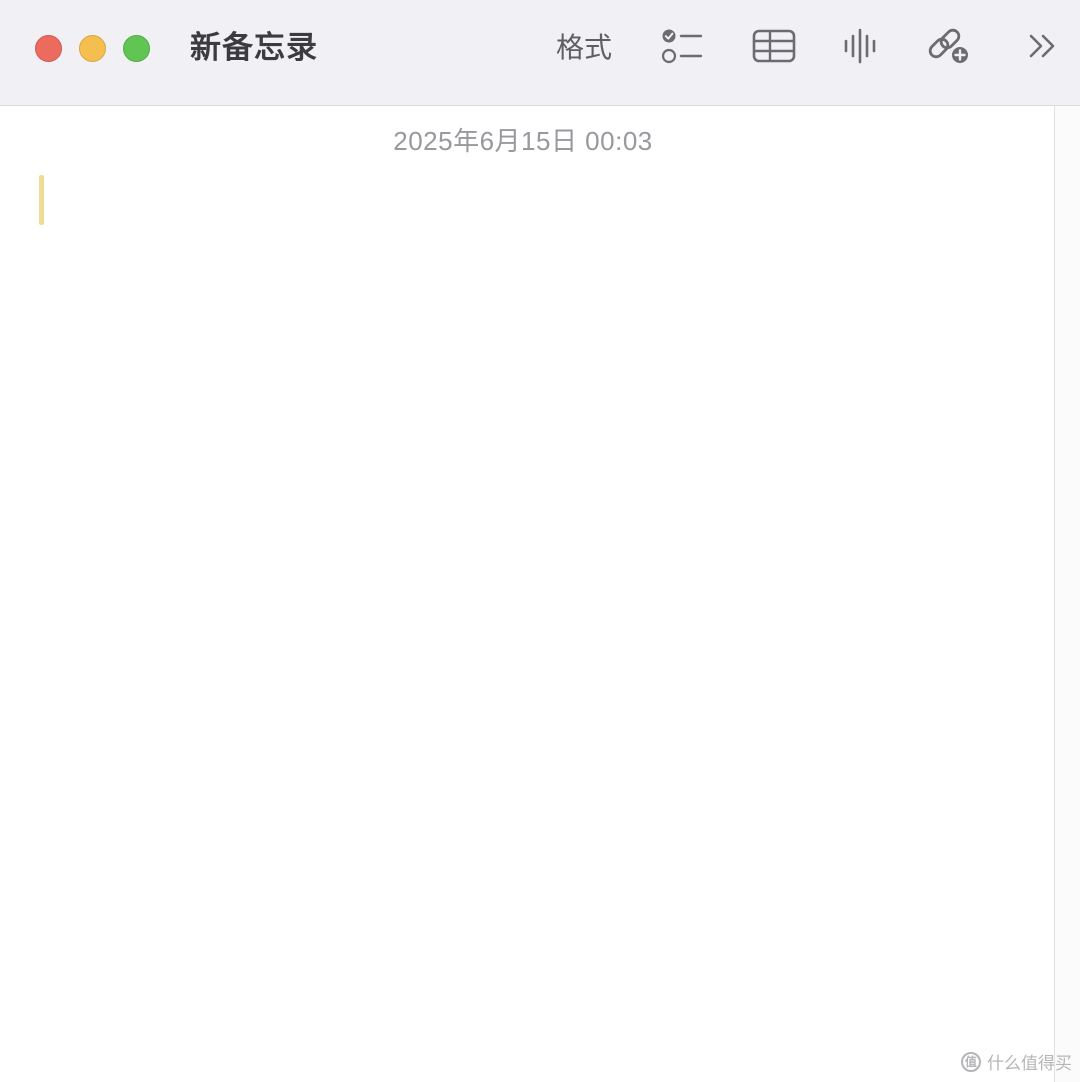  I want to click on checklist-button, so click(682, 48).